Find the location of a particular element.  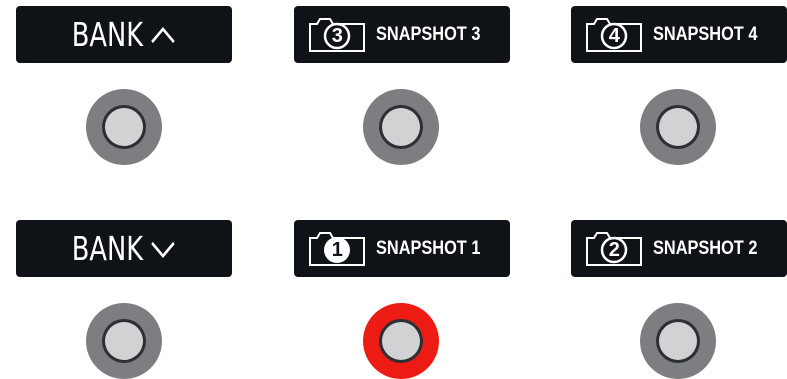

camera-icon: 1 is located at coordinates (337, 248).